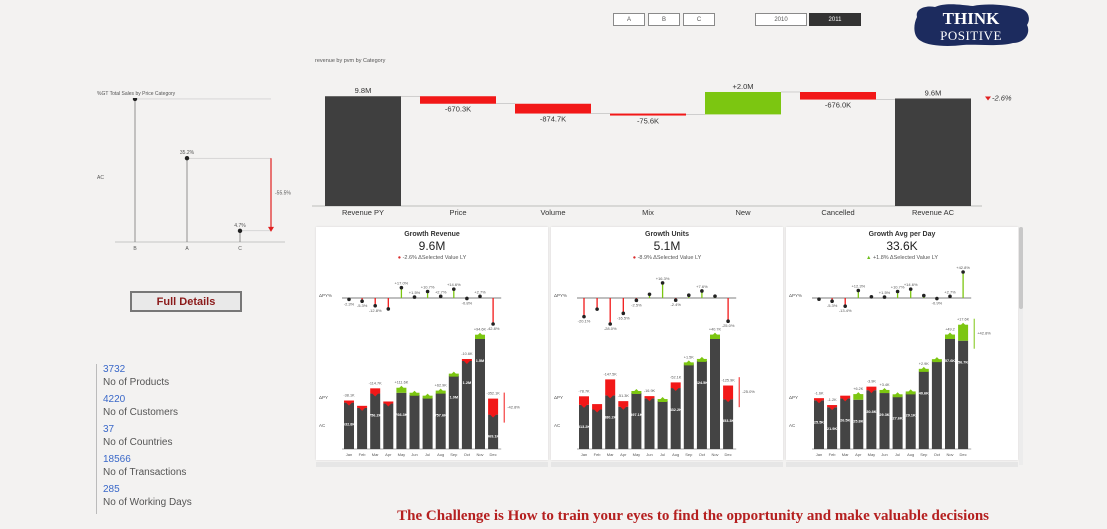  I want to click on ac-label: 380.2K, so click(610, 417).